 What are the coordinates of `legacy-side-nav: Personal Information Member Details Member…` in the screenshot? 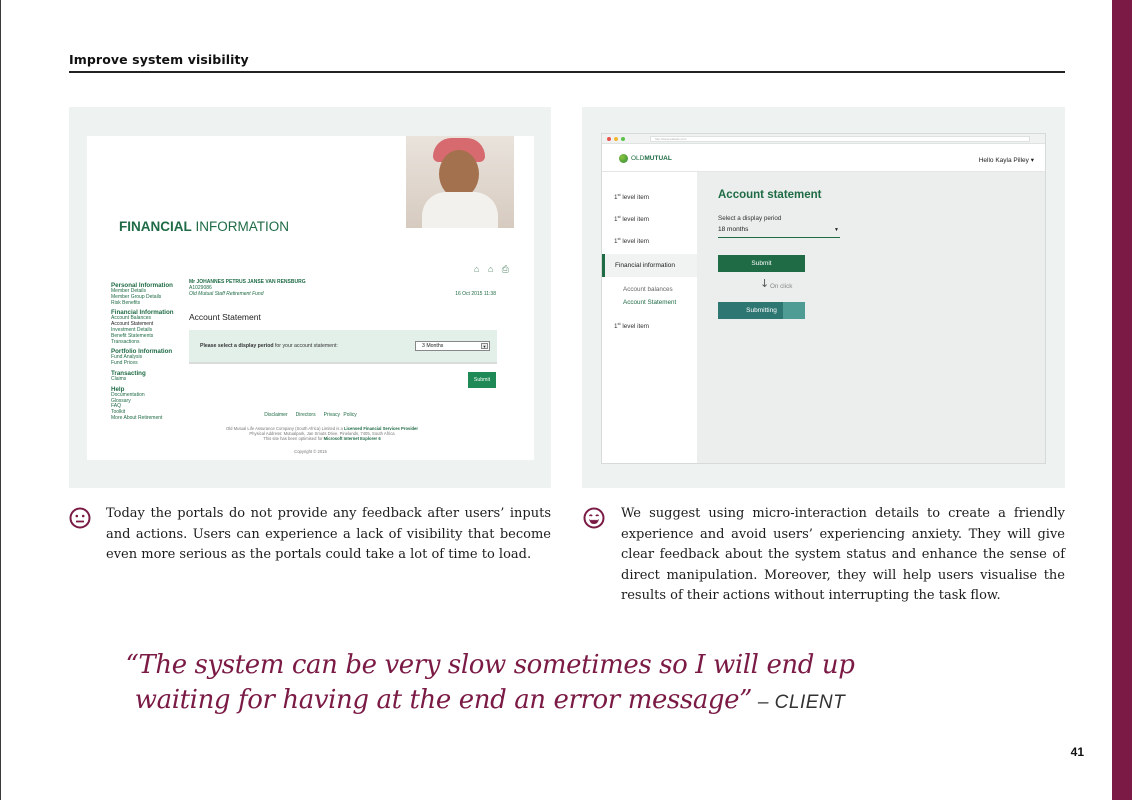 It's located at (150, 350).